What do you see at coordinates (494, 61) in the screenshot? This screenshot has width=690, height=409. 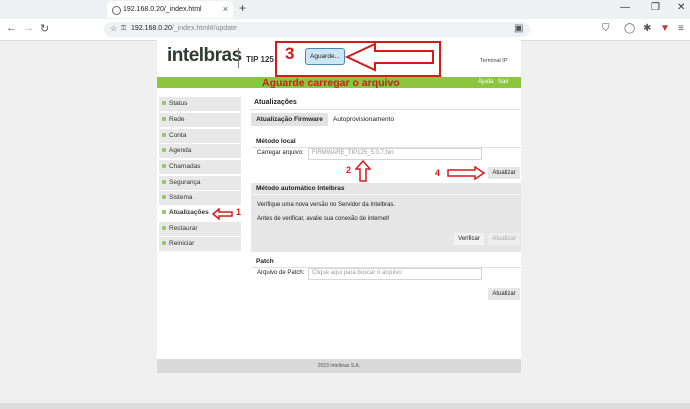 I see `terminal-ip-label: Terminal IP` at bounding box center [494, 61].